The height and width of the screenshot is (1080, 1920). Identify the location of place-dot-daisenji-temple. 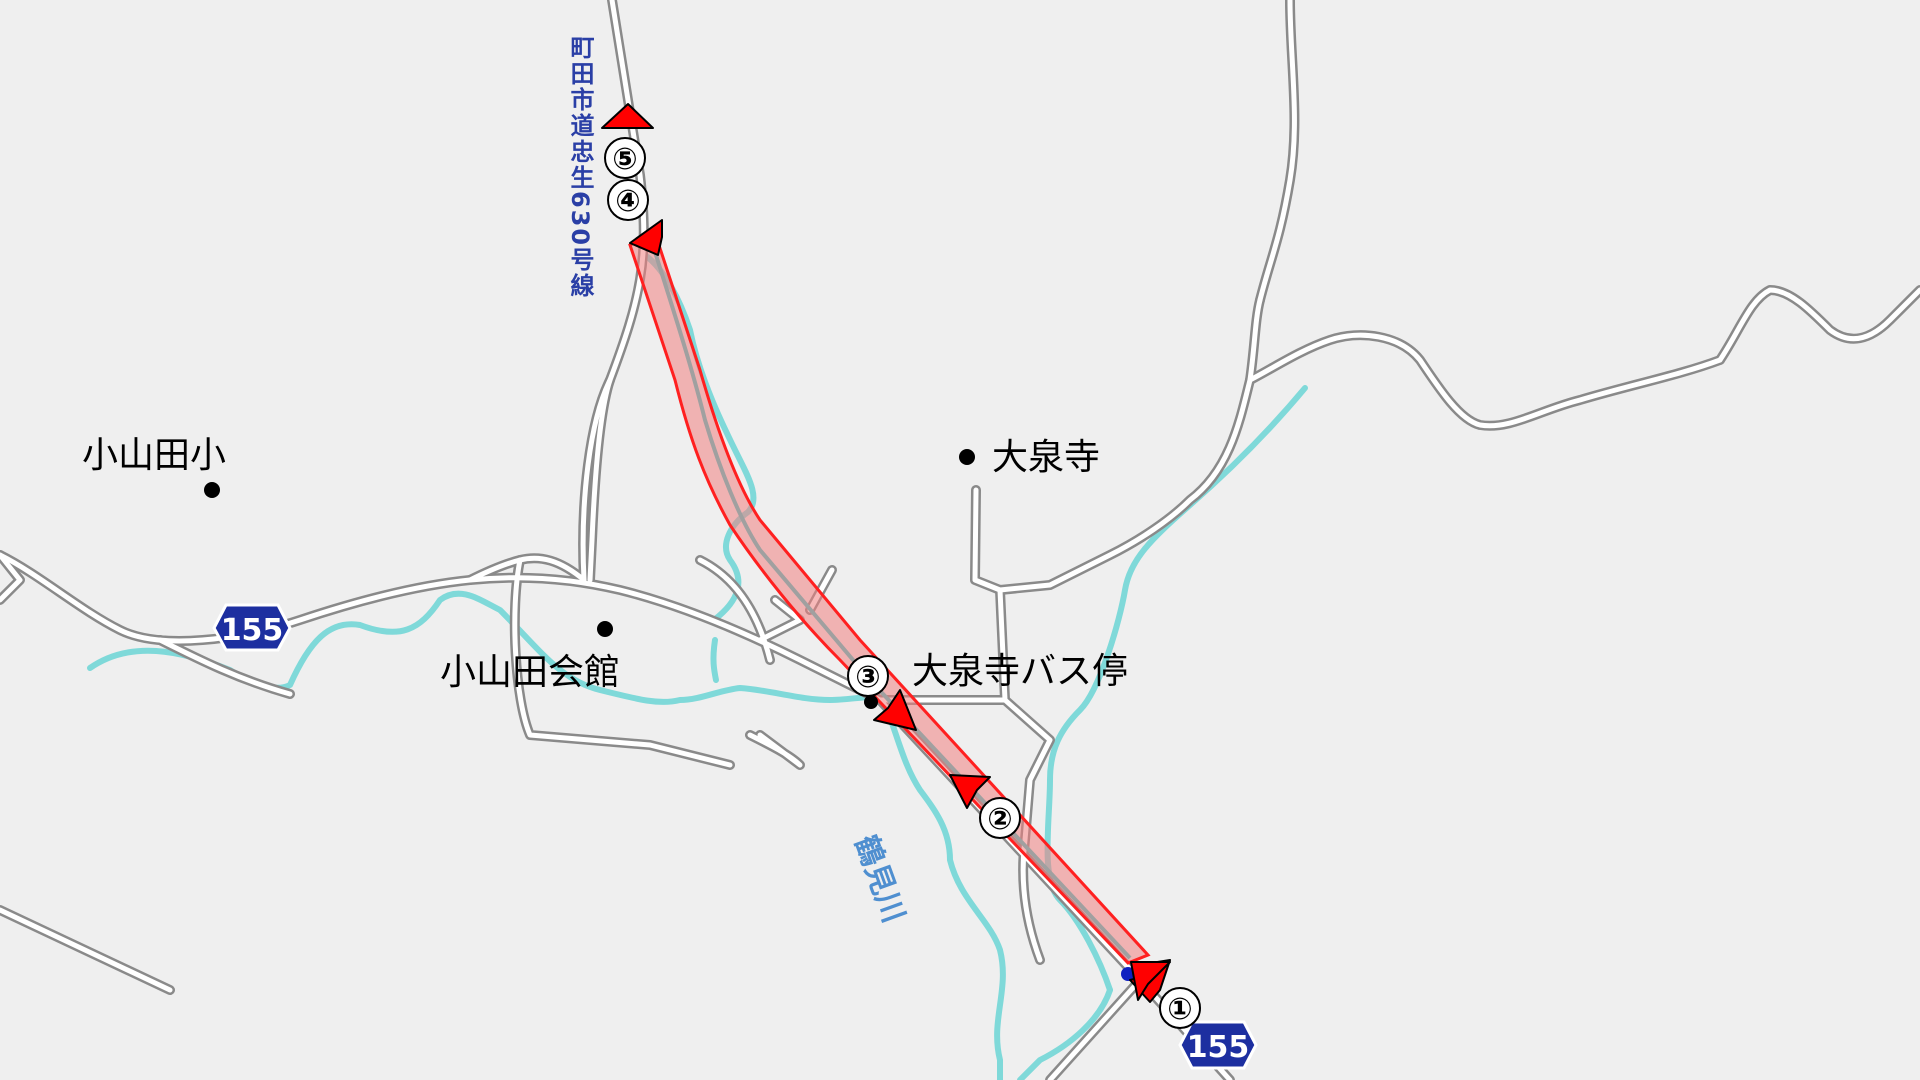
(967, 457).